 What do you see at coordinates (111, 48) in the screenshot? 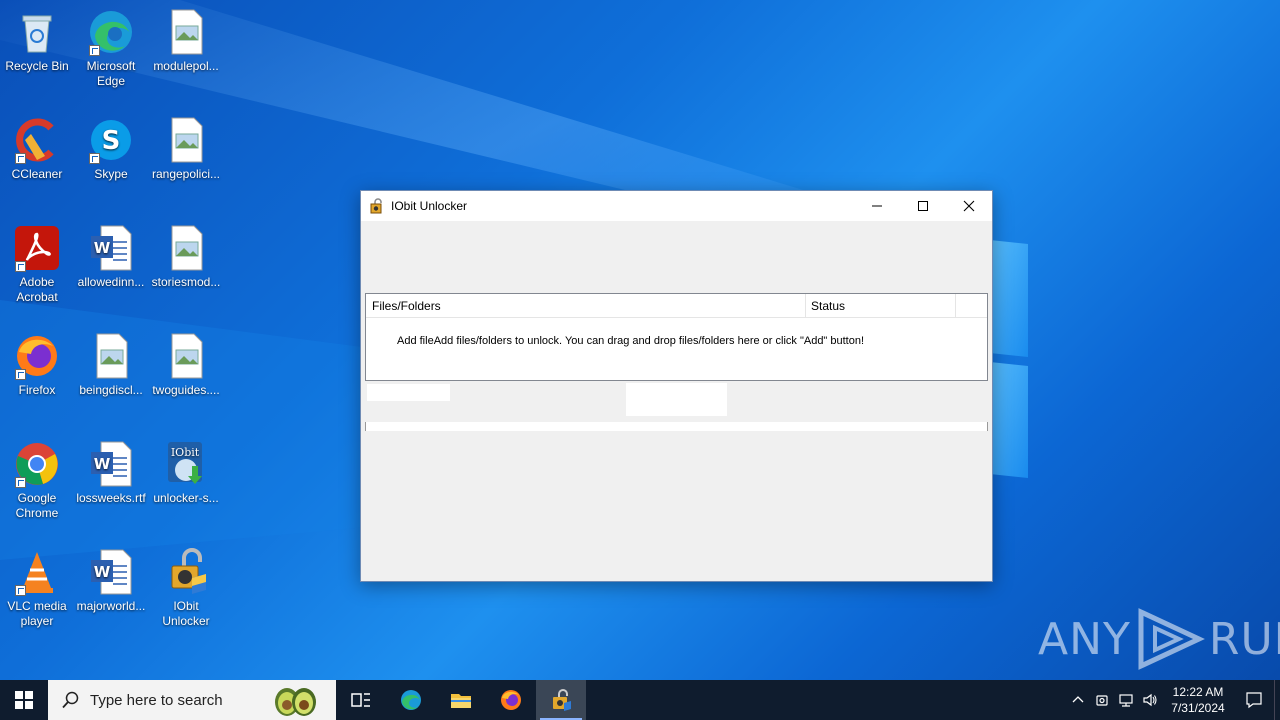
I see `desktop-icon-edge: Microsoft Edge` at bounding box center [111, 48].